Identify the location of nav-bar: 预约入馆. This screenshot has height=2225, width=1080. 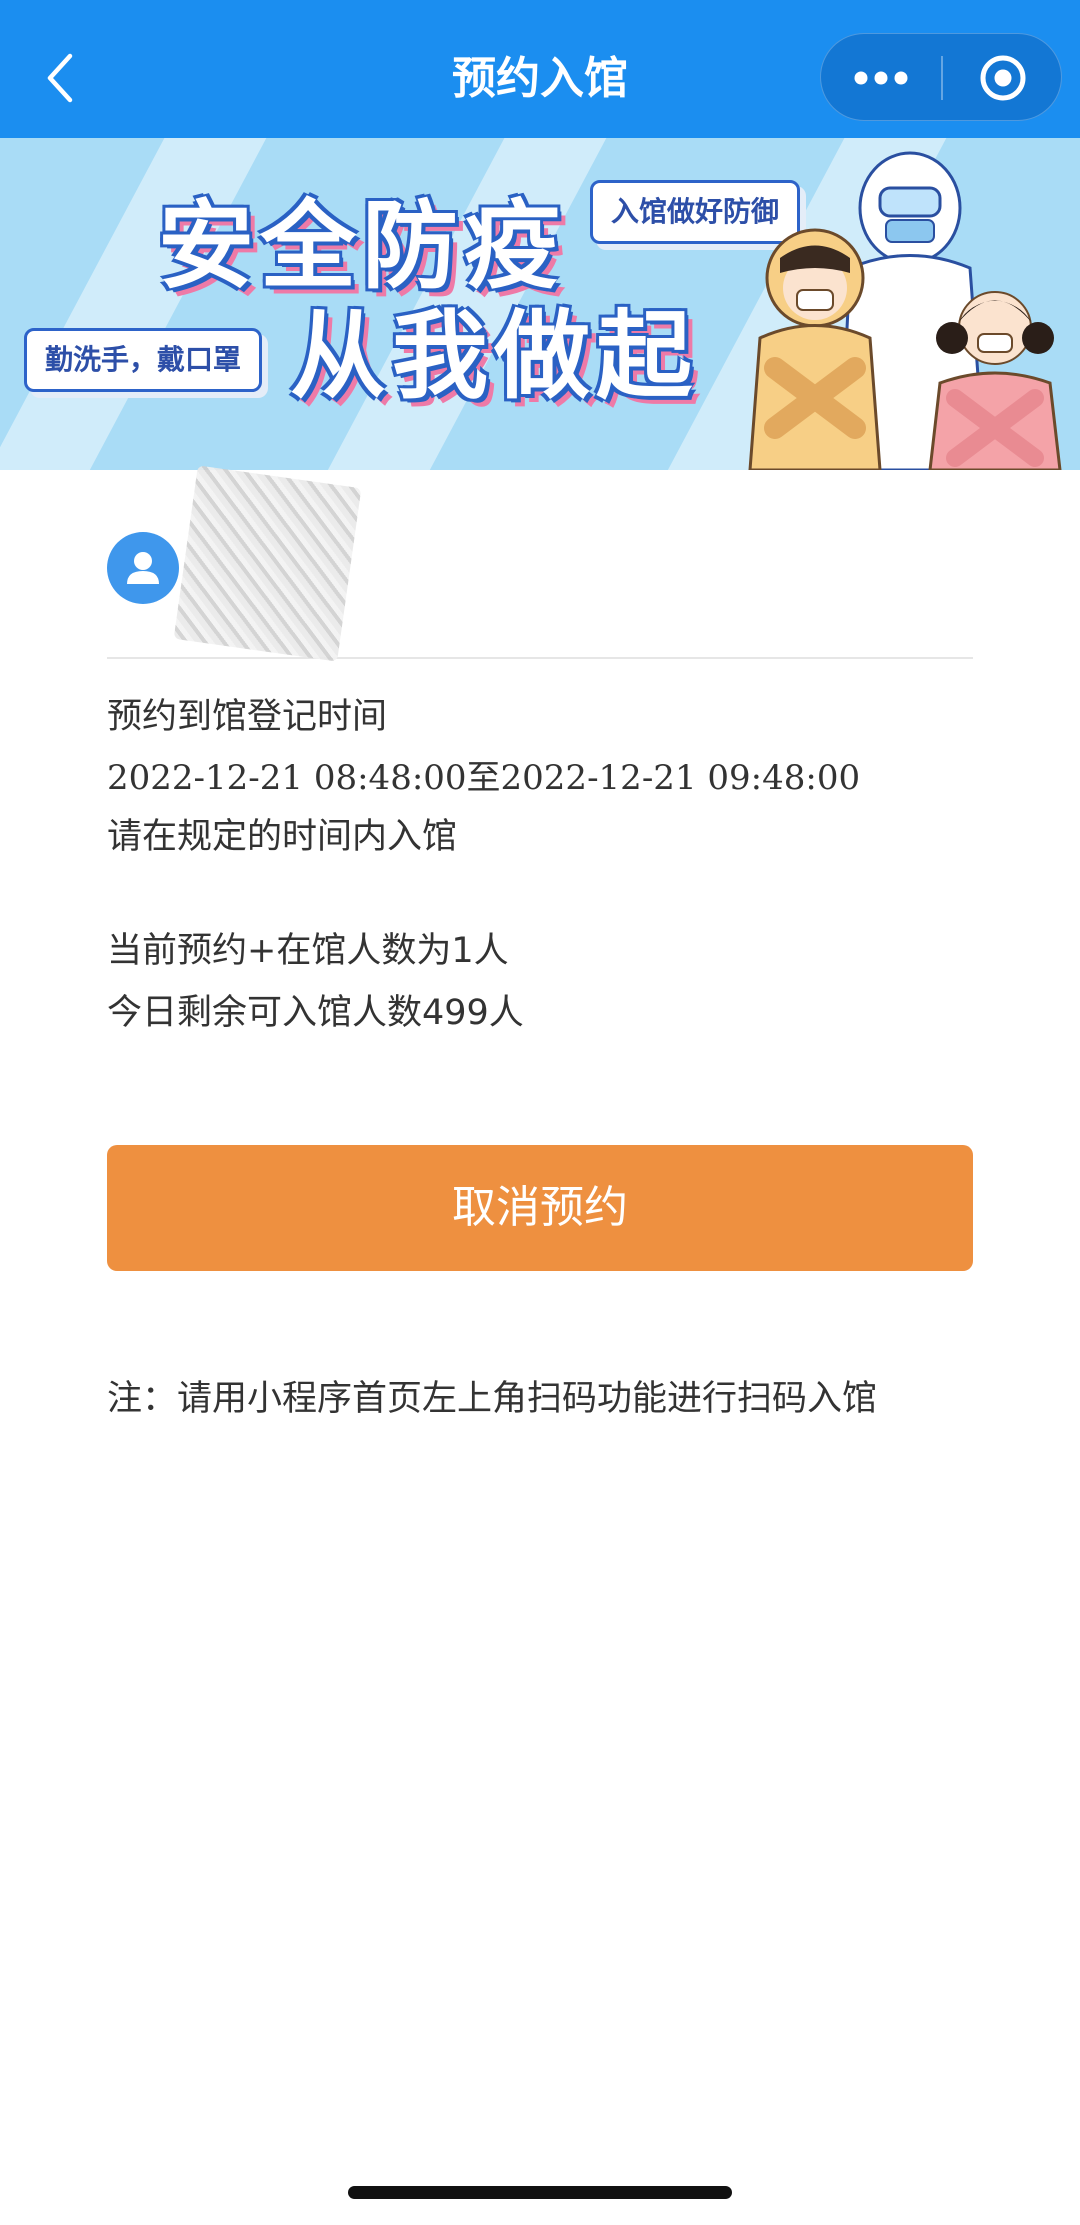
(540, 69).